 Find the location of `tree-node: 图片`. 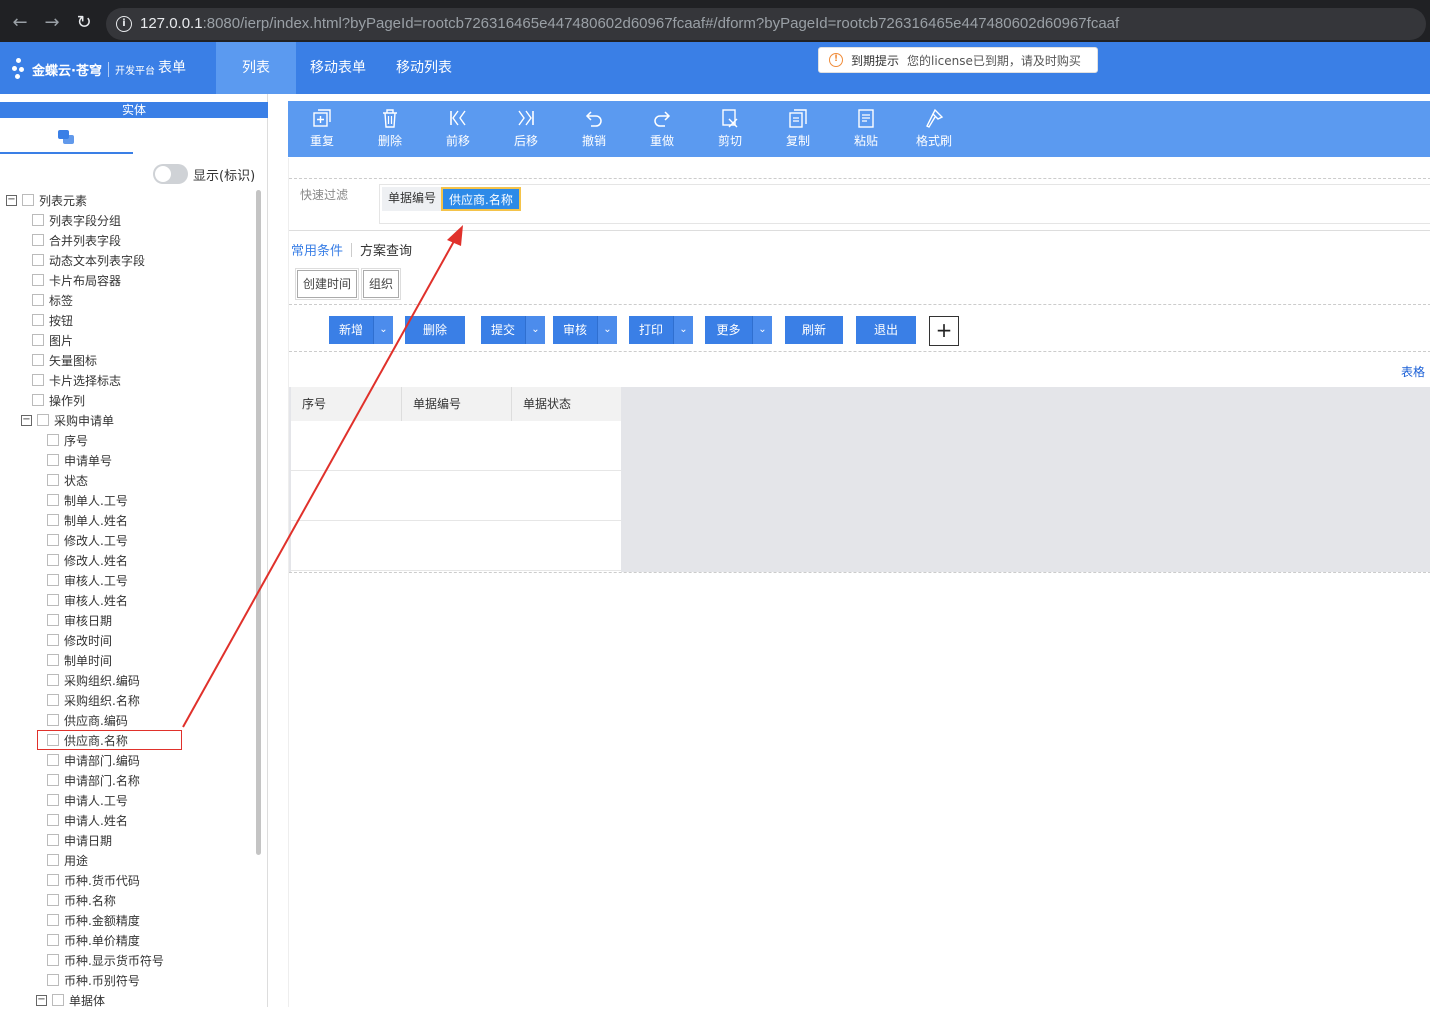

tree-node: 图片 is located at coordinates (52, 340).